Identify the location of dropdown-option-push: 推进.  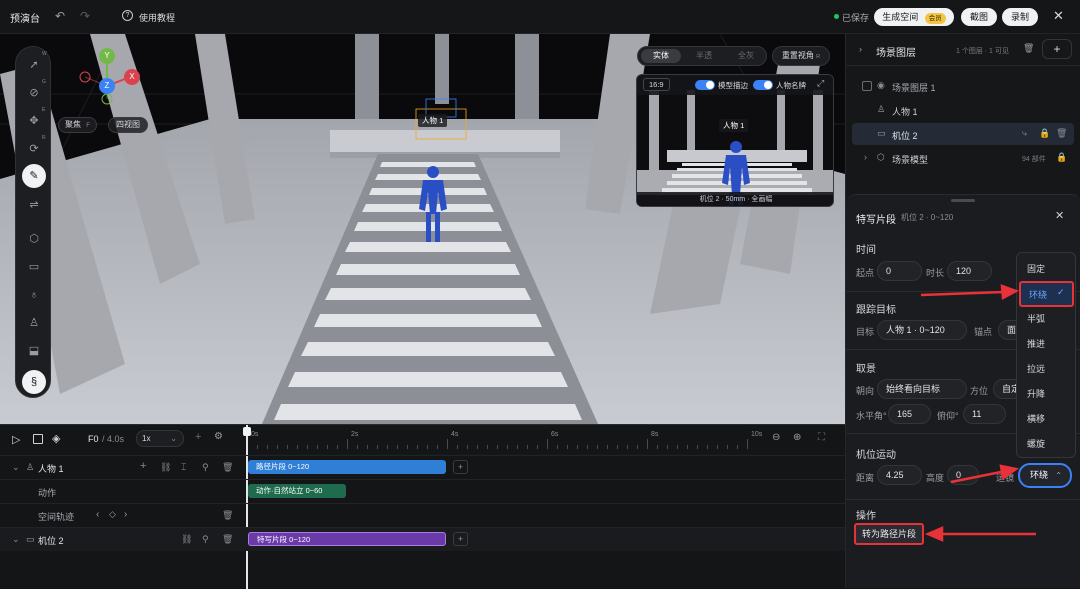
(1045, 344).